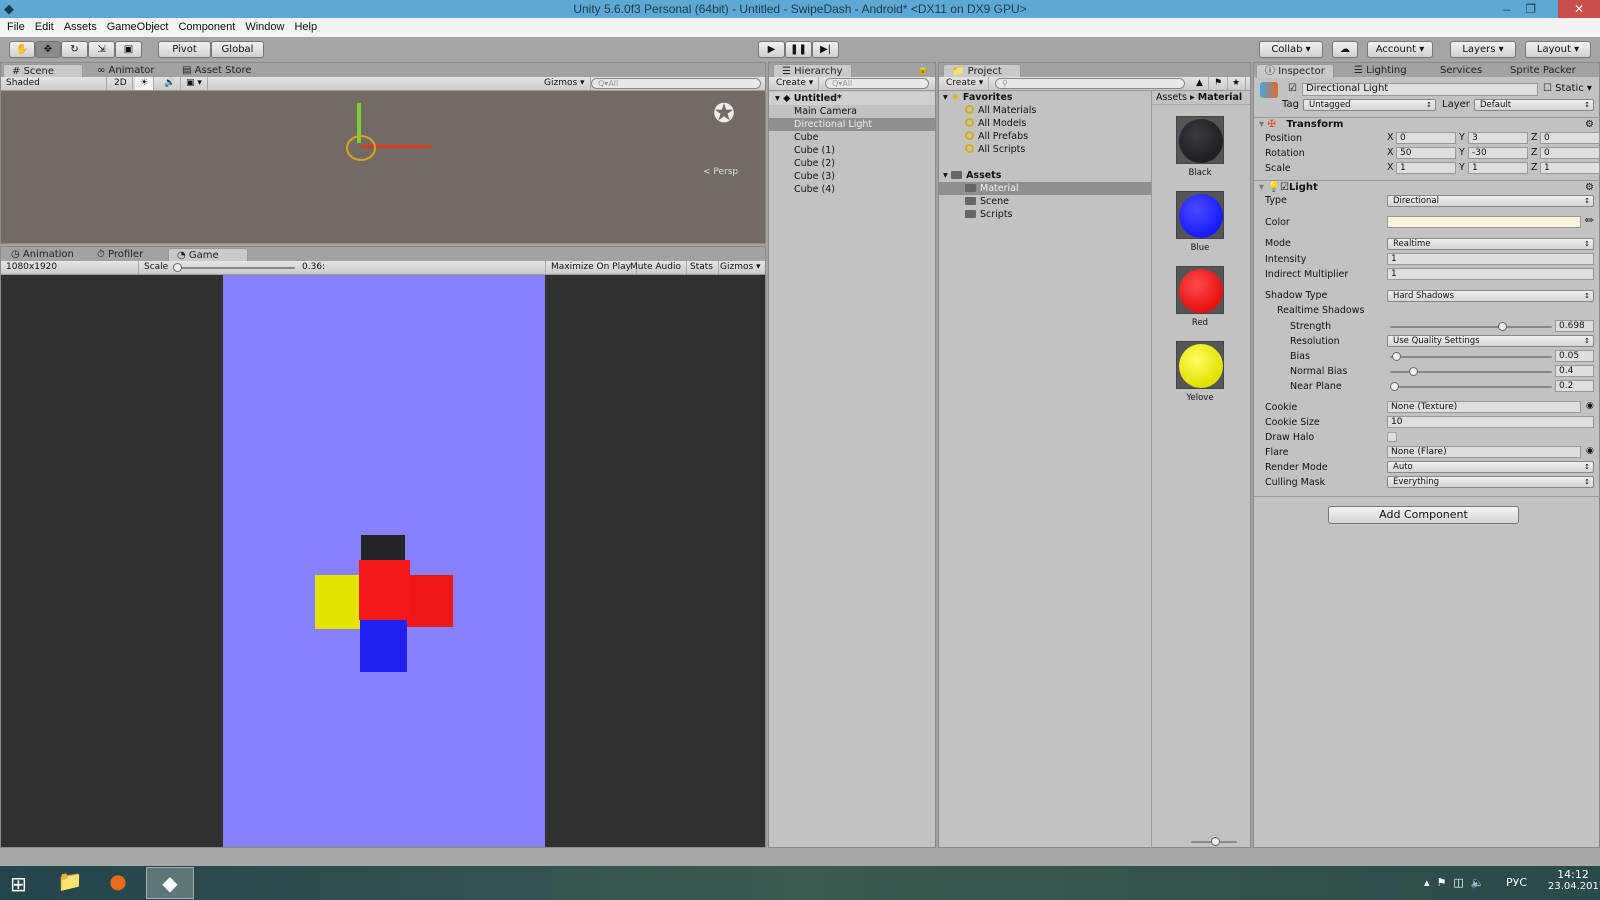 The height and width of the screenshot is (900, 1600). What do you see at coordinates (22, 49) in the screenshot?
I see `hand-tool-icon: ✋` at bounding box center [22, 49].